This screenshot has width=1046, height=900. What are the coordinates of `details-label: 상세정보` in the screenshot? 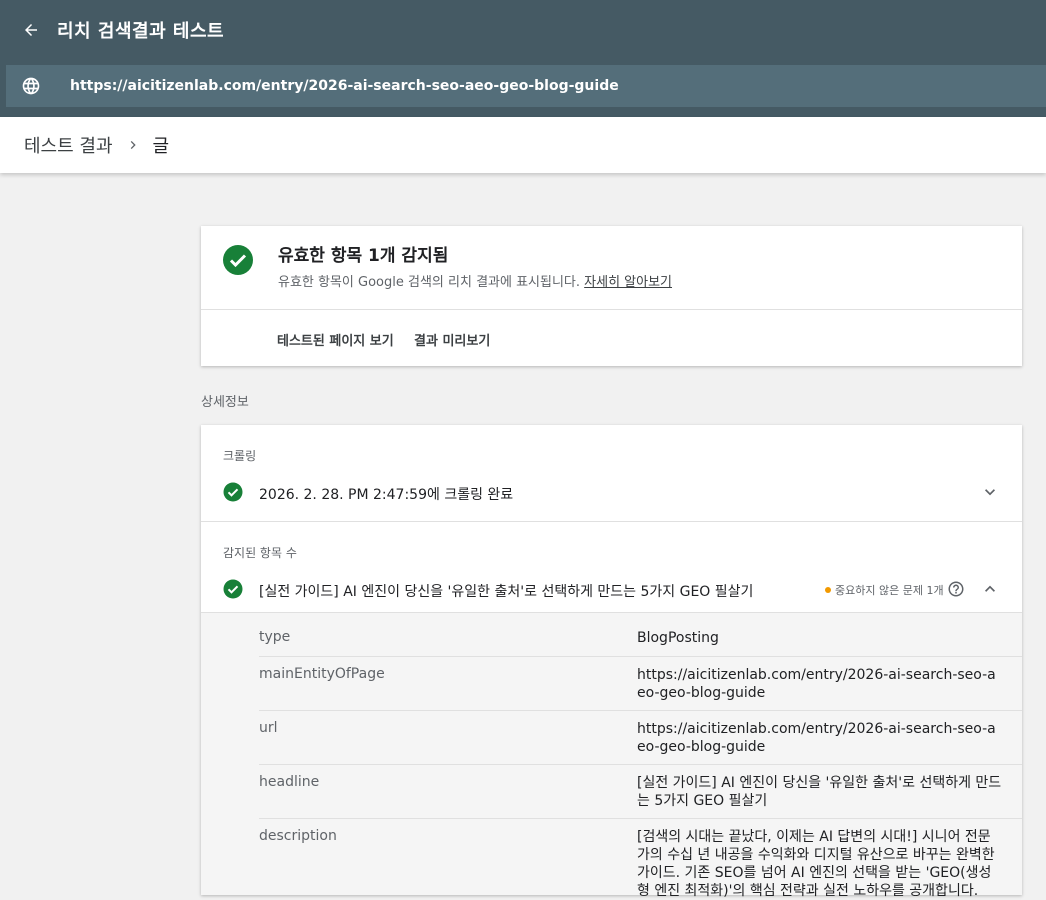 It's located at (225, 402).